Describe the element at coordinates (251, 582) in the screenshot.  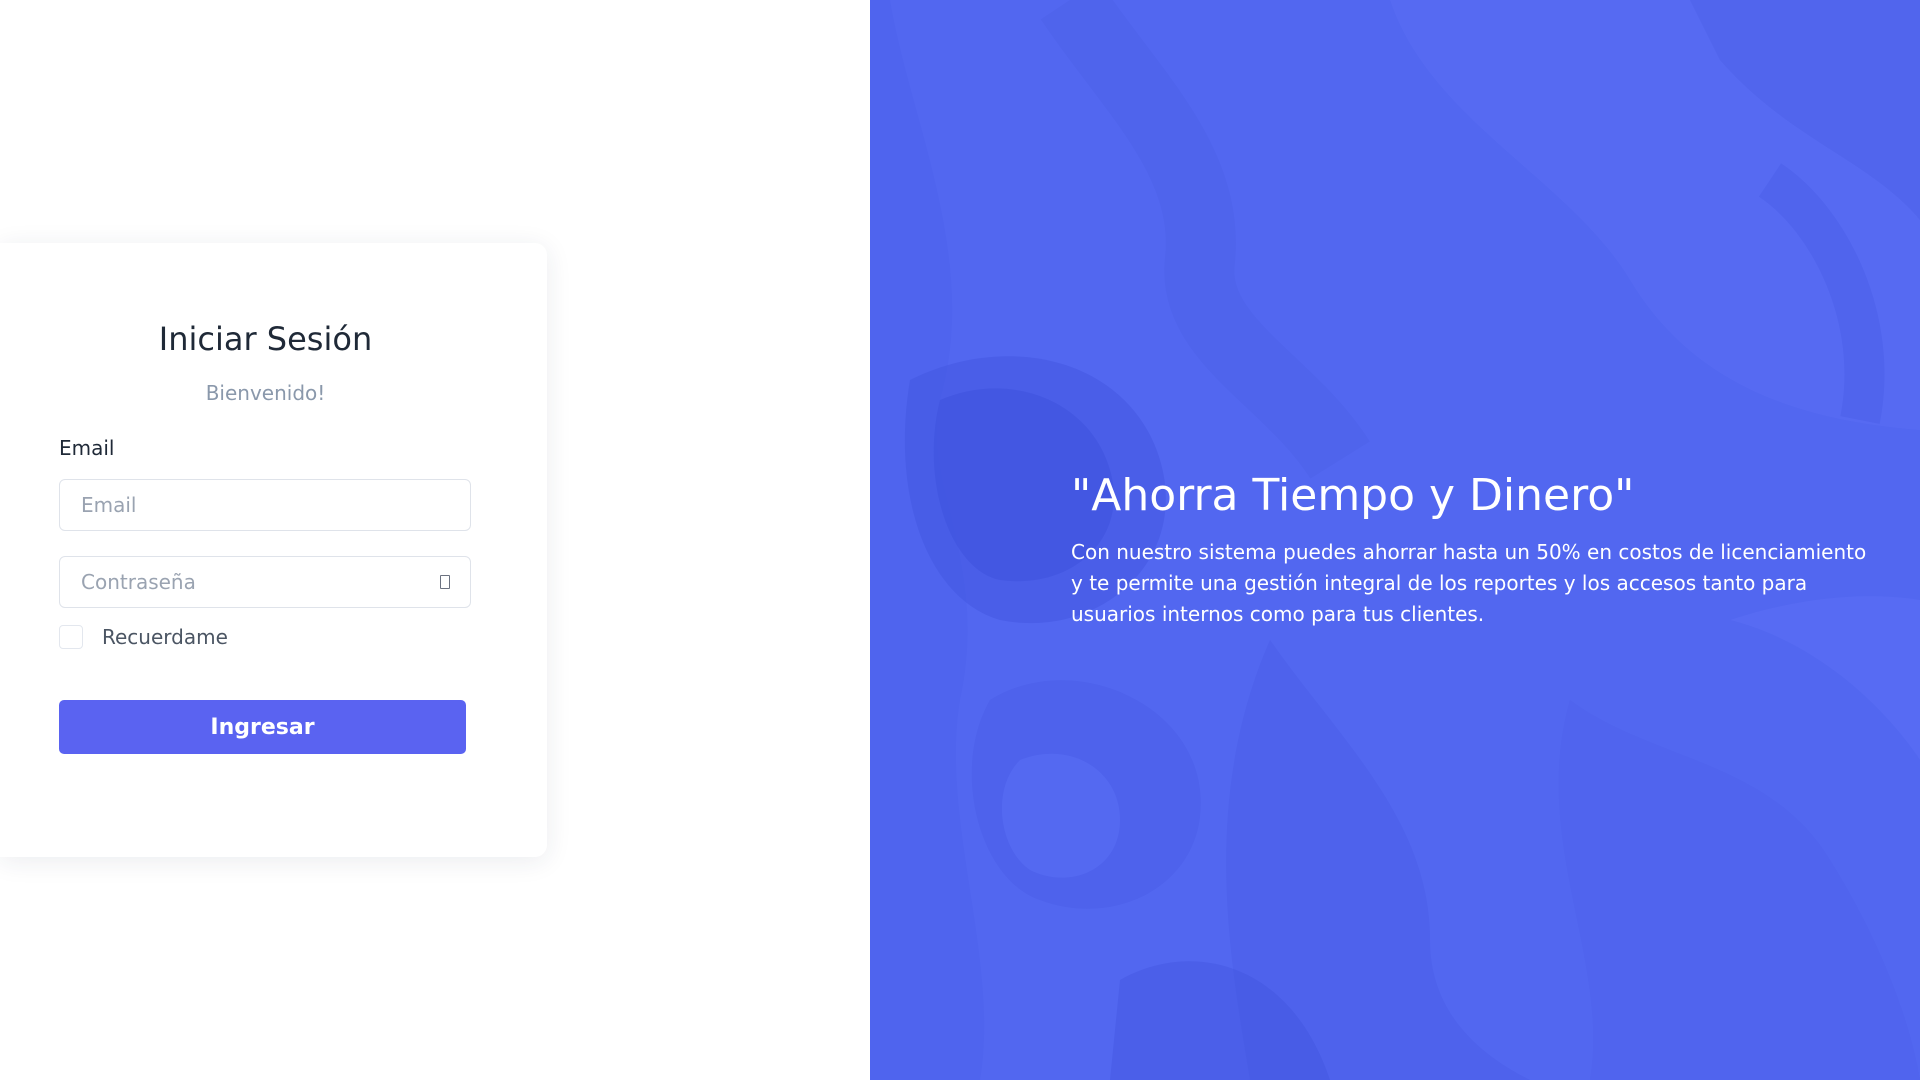
I see `password-input` at that location.